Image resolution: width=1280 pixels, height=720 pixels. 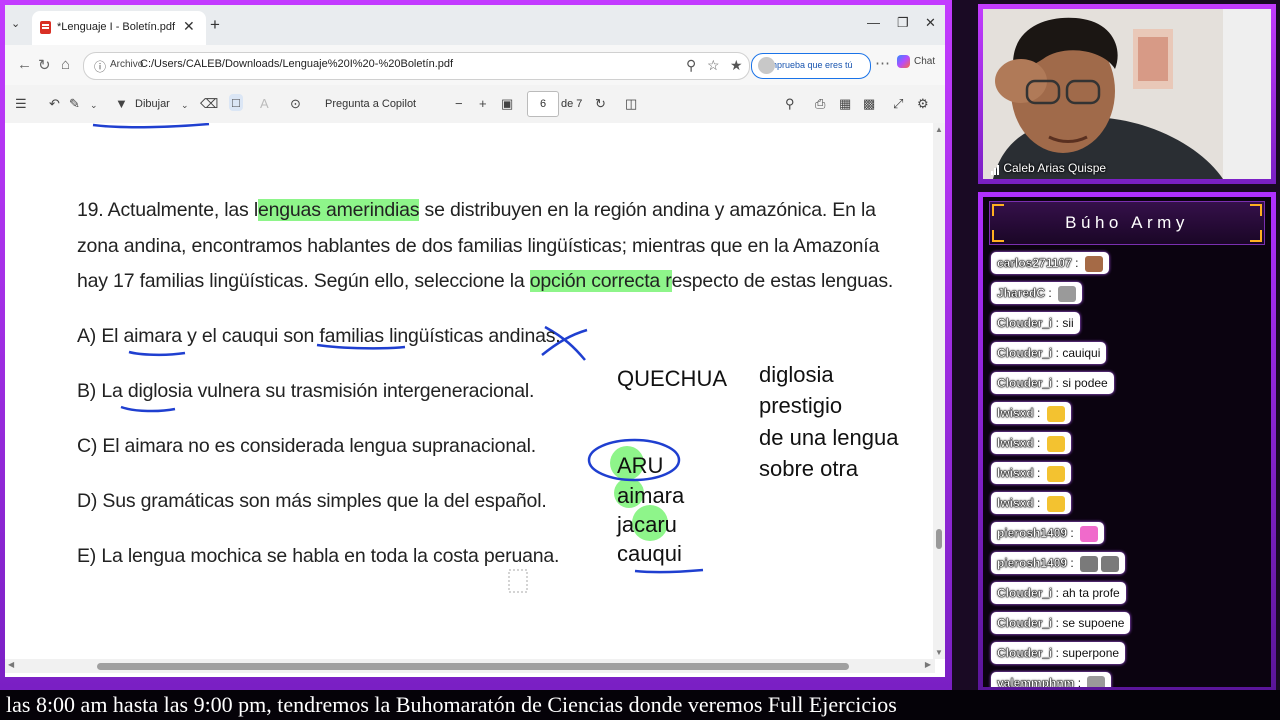 What do you see at coordinates (65, 64) in the screenshot?
I see `home-icon: ⌂` at bounding box center [65, 64].